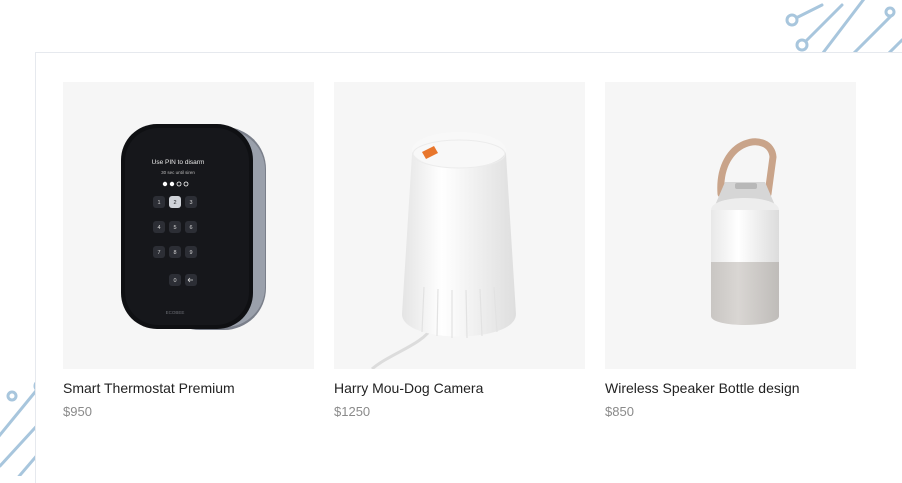  Describe the element at coordinates (190, 203) in the screenshot. I see `keypad-key-3: 3` at that location.